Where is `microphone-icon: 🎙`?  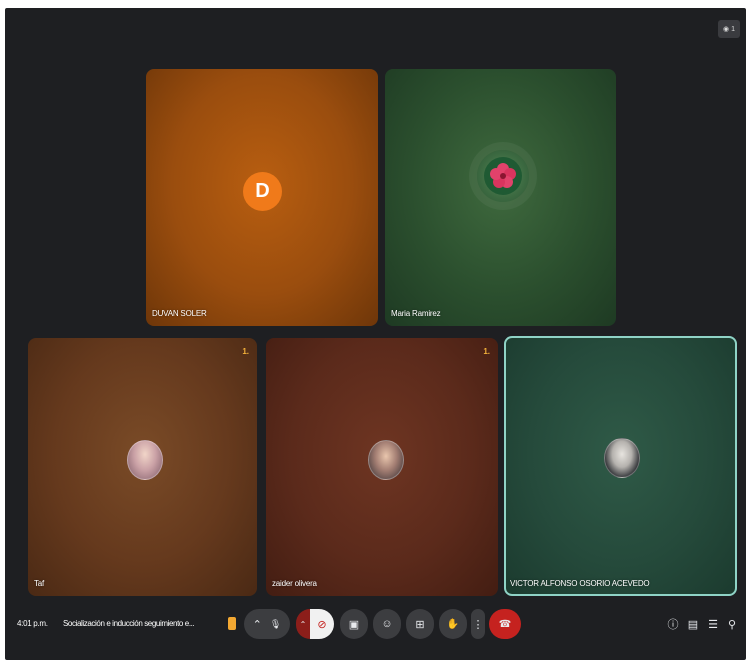
microphone-icon: 🎙 is located at coordinates (275, 624).